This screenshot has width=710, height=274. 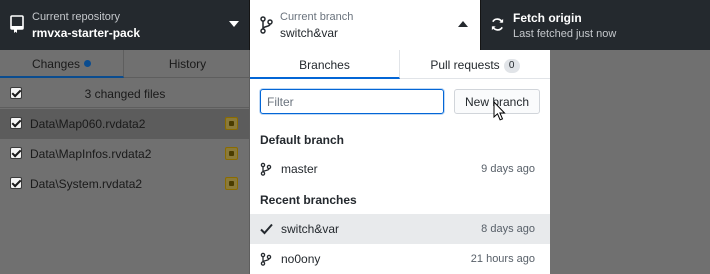 I want to click on tab-branches-label: Branches, so click(x=324, y=65).